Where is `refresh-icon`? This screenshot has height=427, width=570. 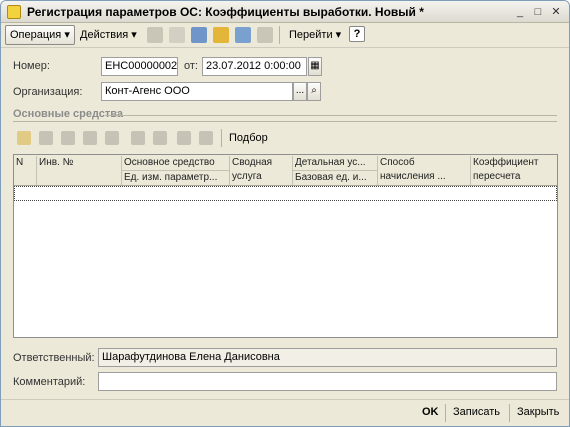 refresh-icon is located at coordinates (199, 35).